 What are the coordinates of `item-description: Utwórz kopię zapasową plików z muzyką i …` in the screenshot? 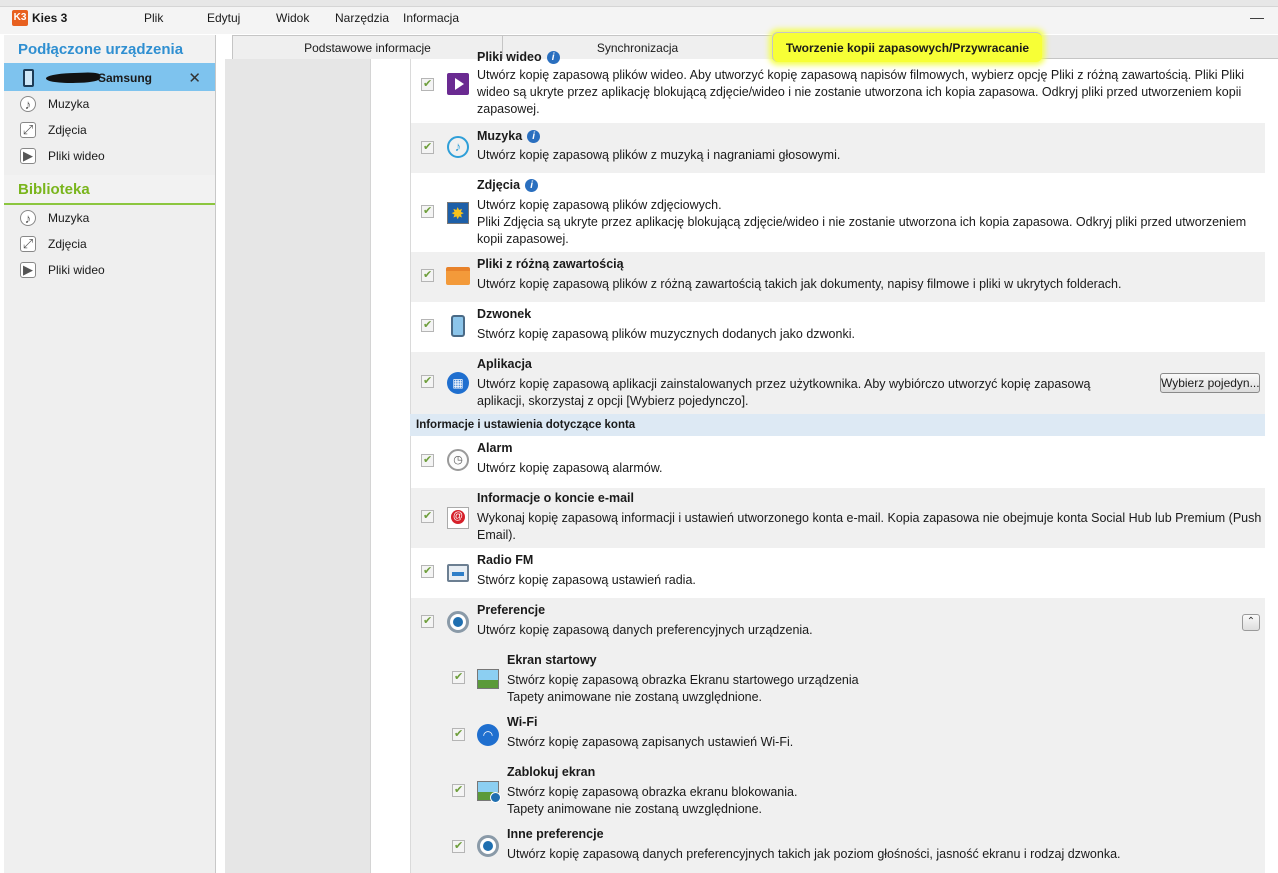 It's located at (659, 155).